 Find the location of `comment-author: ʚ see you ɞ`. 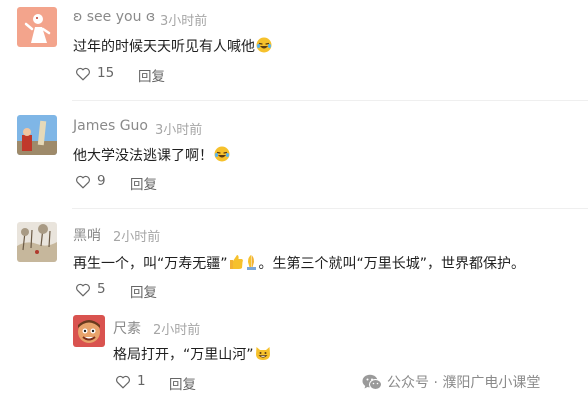

comment-author: ʚ see you ɞ is located at coordinates (114, 17).